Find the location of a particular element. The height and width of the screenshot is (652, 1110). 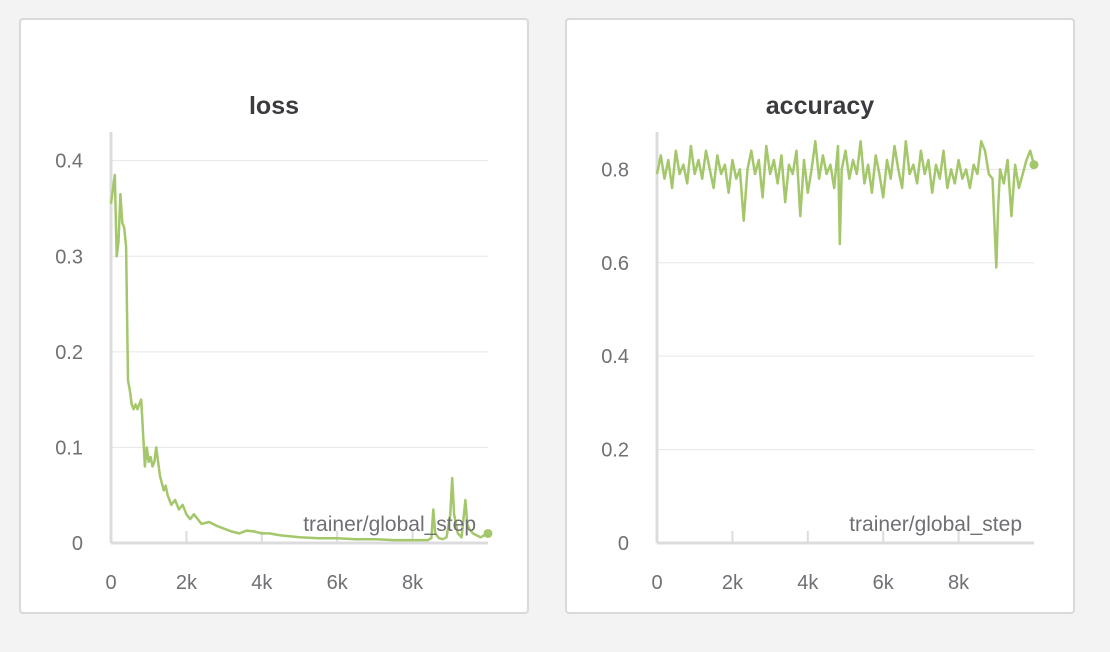

series-line is located at coordinates (845, 204).